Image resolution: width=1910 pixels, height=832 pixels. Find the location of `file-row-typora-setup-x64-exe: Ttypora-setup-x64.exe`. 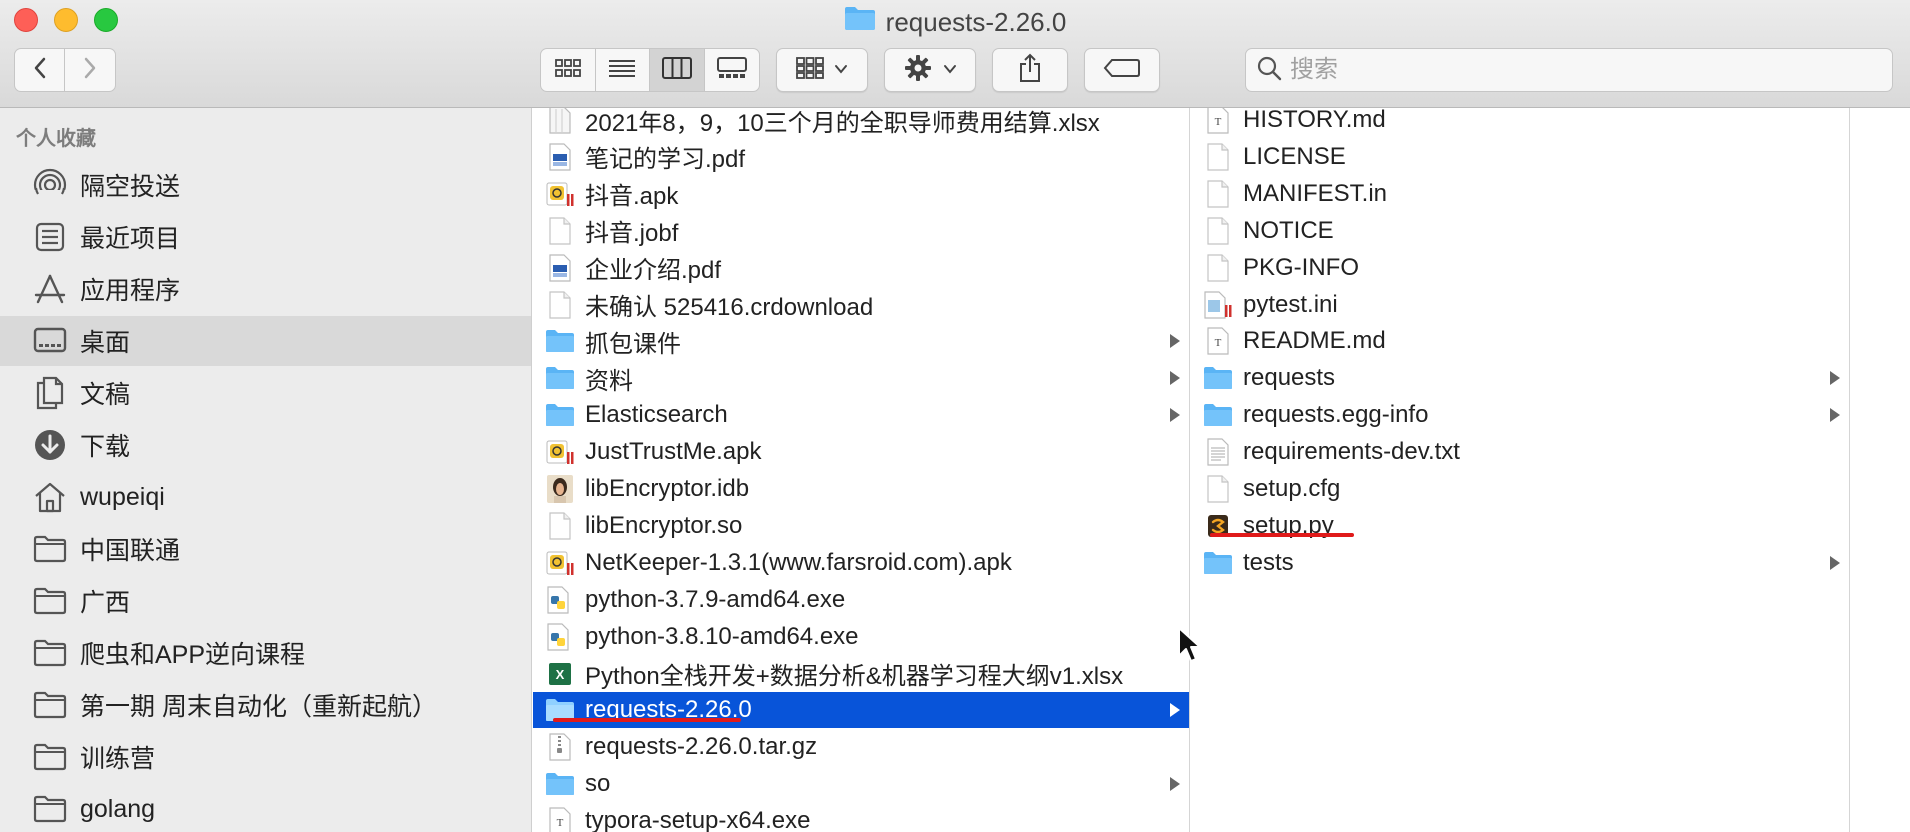

file-row-typora-setup-x64-exe: Ttypora-setup-x64.exe is located at coordinates (861, 817).